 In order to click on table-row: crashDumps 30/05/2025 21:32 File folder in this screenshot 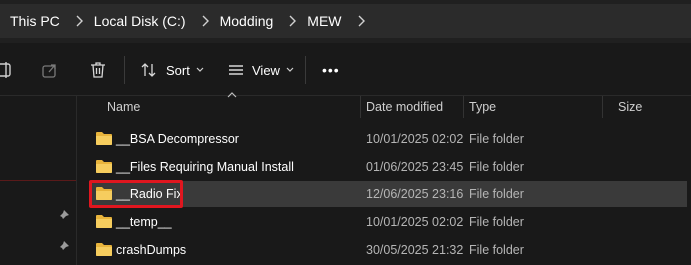, I will do `click(388, 250)`.